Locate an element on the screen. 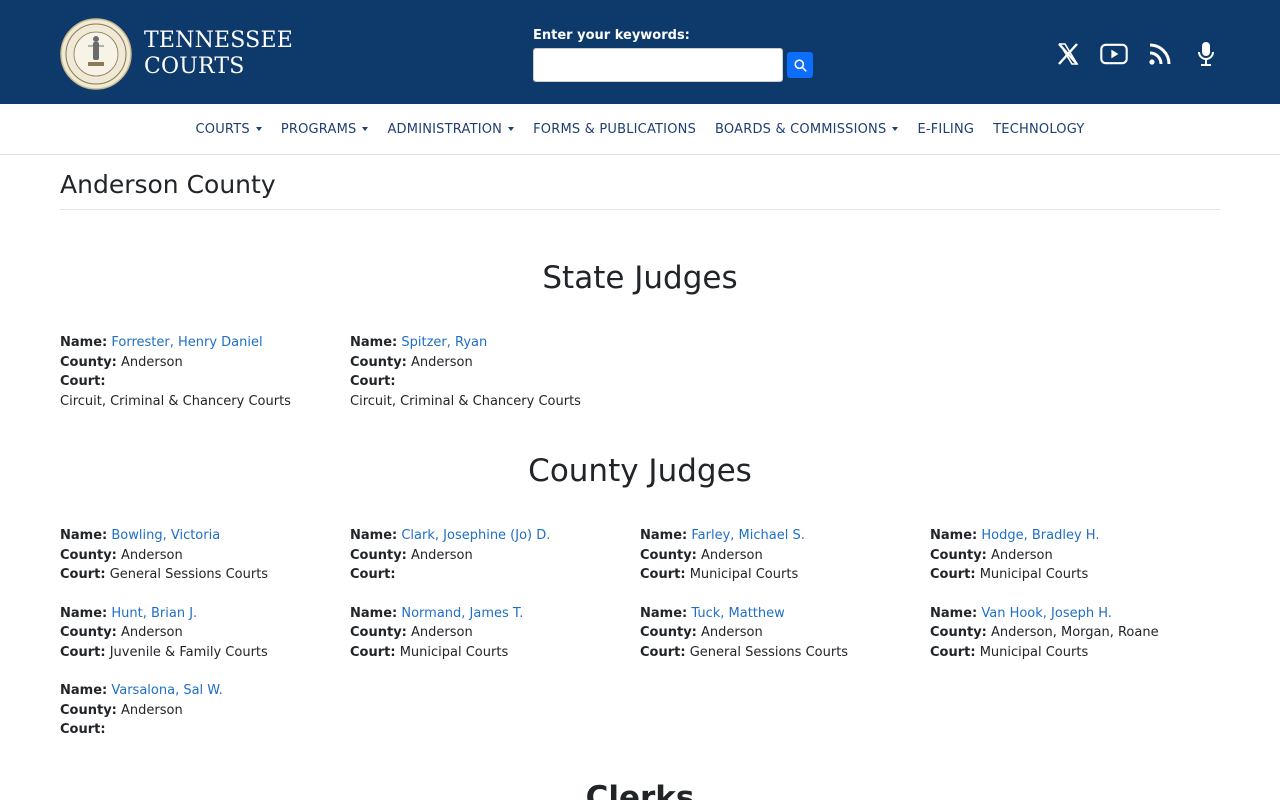  x-icon is located at coordinates (1068, 54).